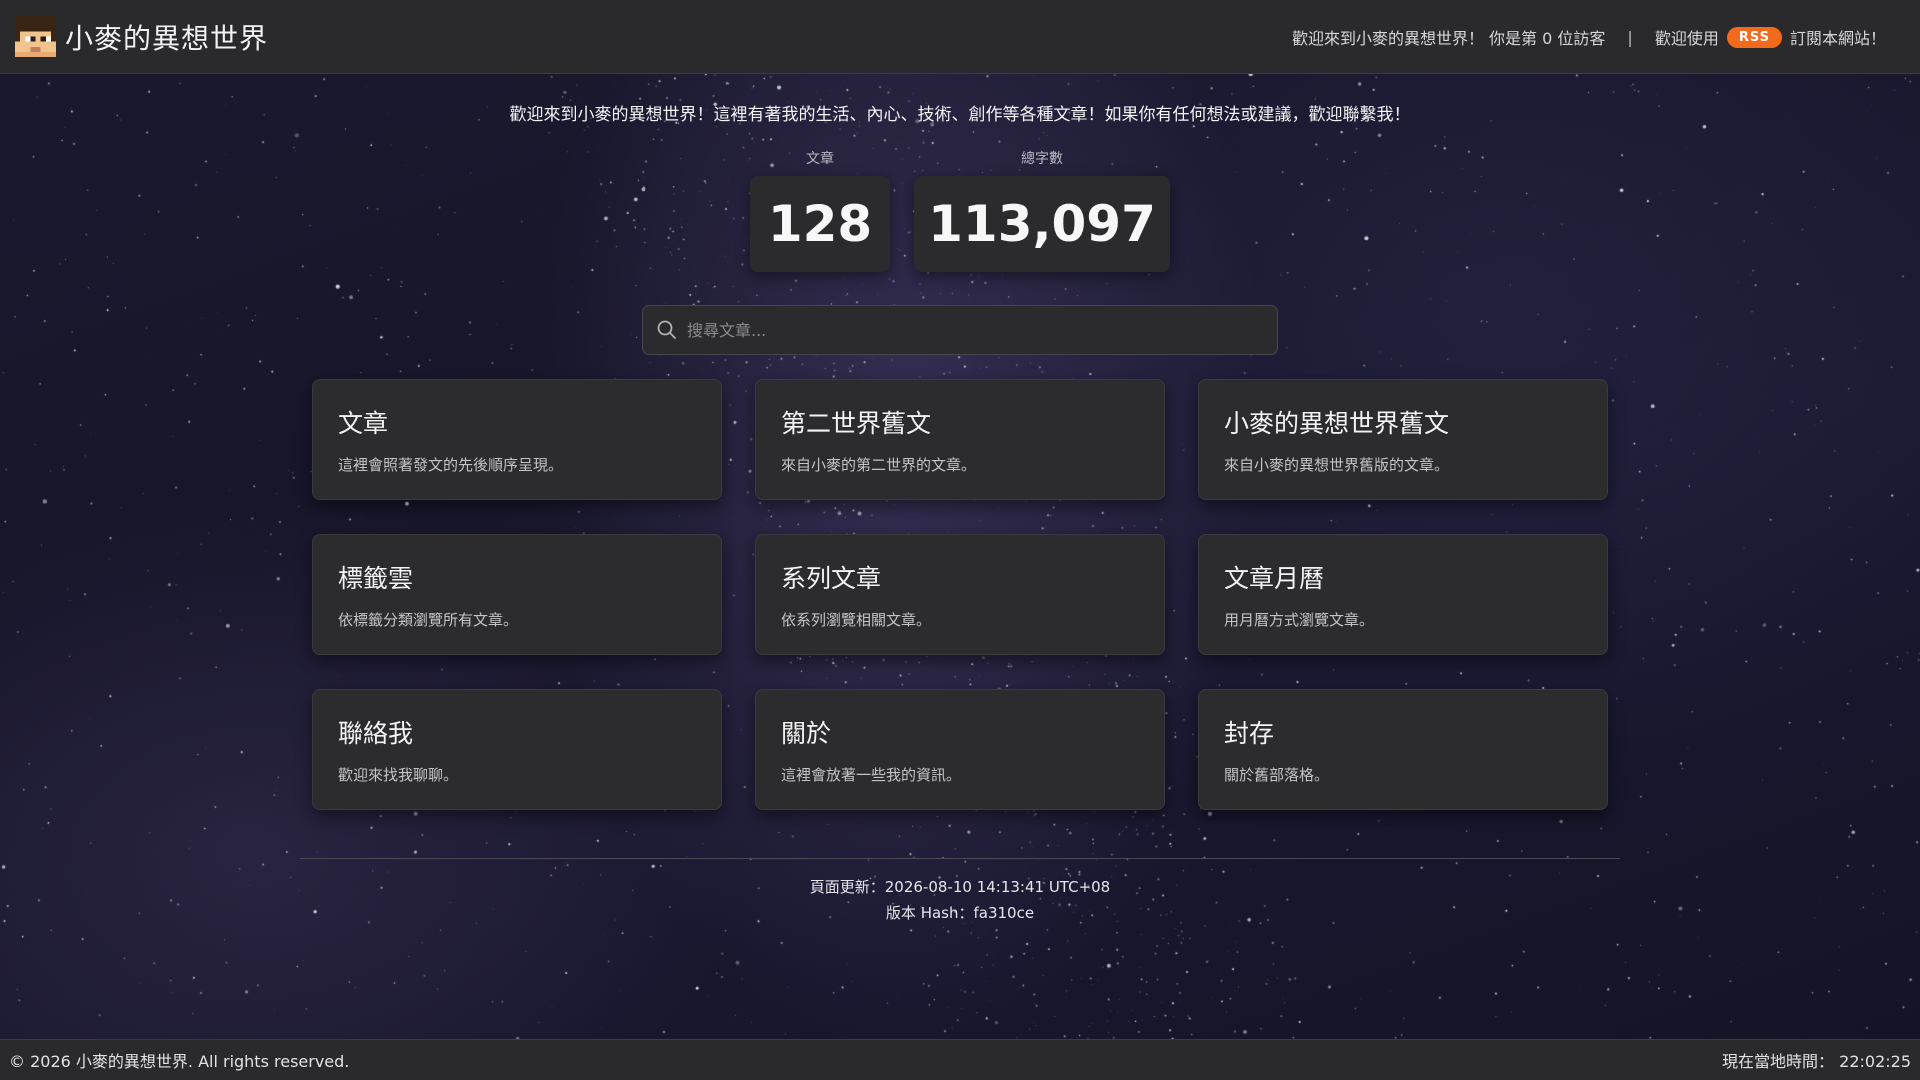 Image resolution: width=1920 pixels, height=1080 pixels. I want to click on card-second-world-archive: 第二世界舊文 來自小麥的第二世界的文章。, so click(960, 439).